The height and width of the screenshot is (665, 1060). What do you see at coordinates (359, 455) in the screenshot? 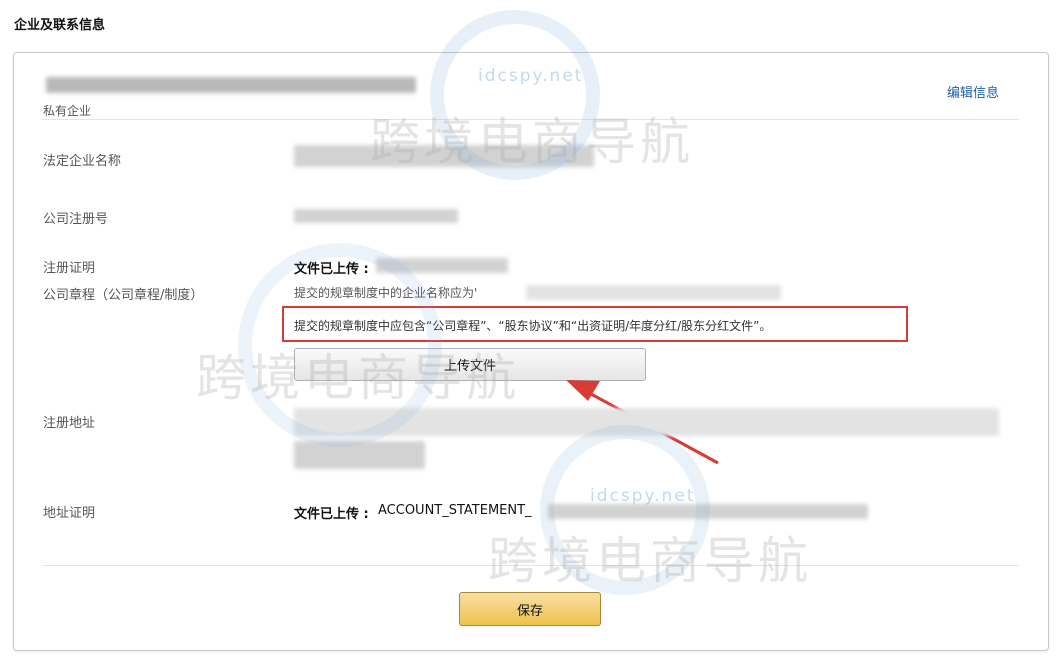
I see `reg-address-line2-redacted` at bounding box center [359, 455].